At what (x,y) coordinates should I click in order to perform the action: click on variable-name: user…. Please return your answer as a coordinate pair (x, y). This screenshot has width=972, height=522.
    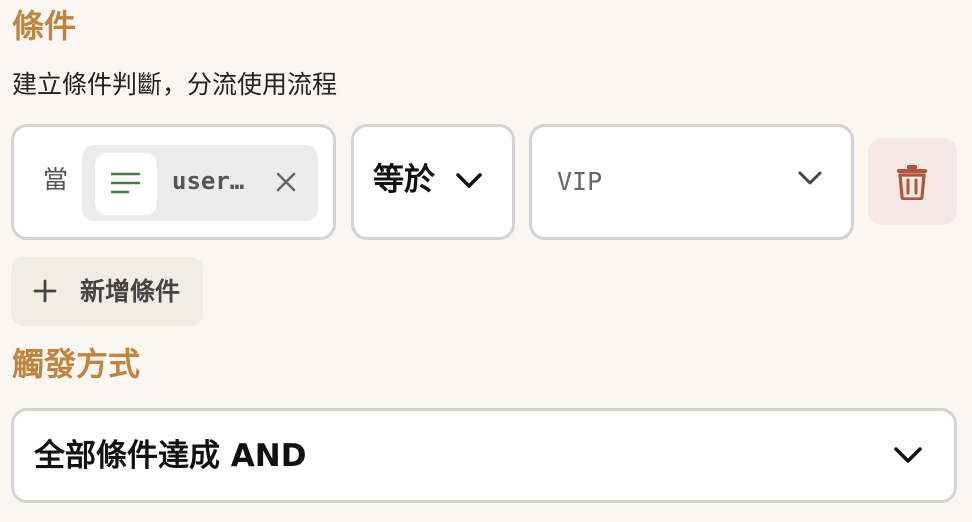
    Looking at the image, I should click on (208, 181).